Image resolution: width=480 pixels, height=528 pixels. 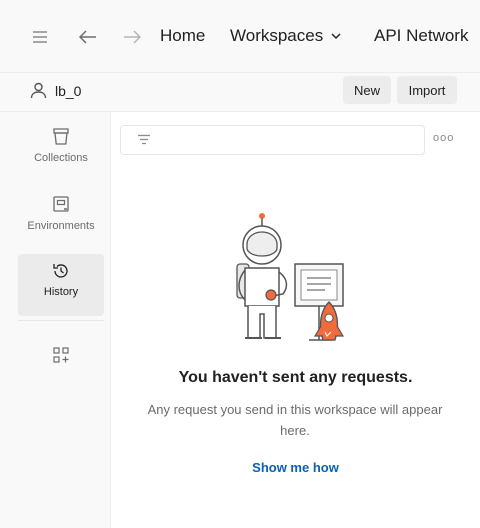 I want to click on sidebar-item-label: History, so click(x=61, y=292).